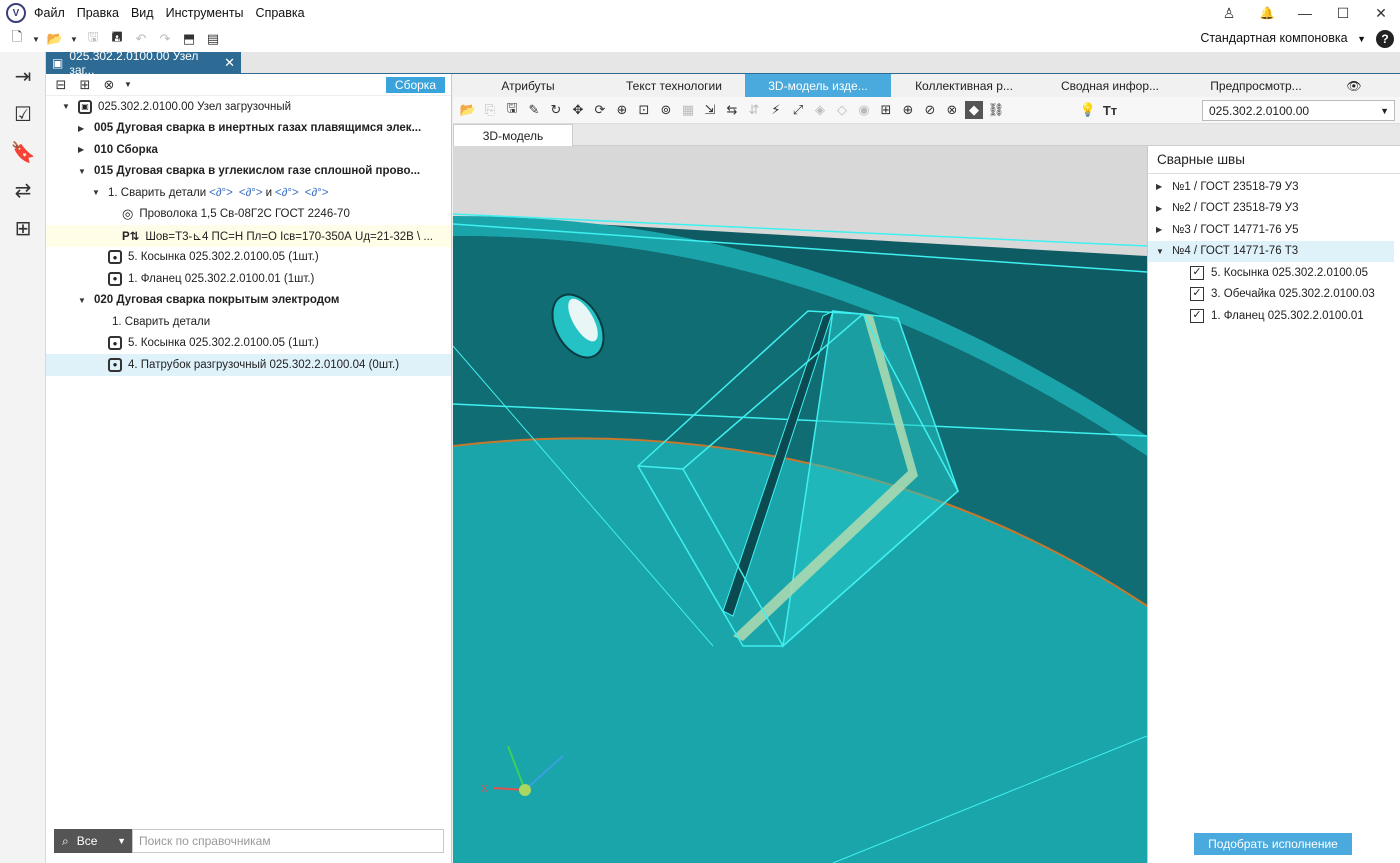  I want to click on process-icon: ⇄, so click(23, 190).